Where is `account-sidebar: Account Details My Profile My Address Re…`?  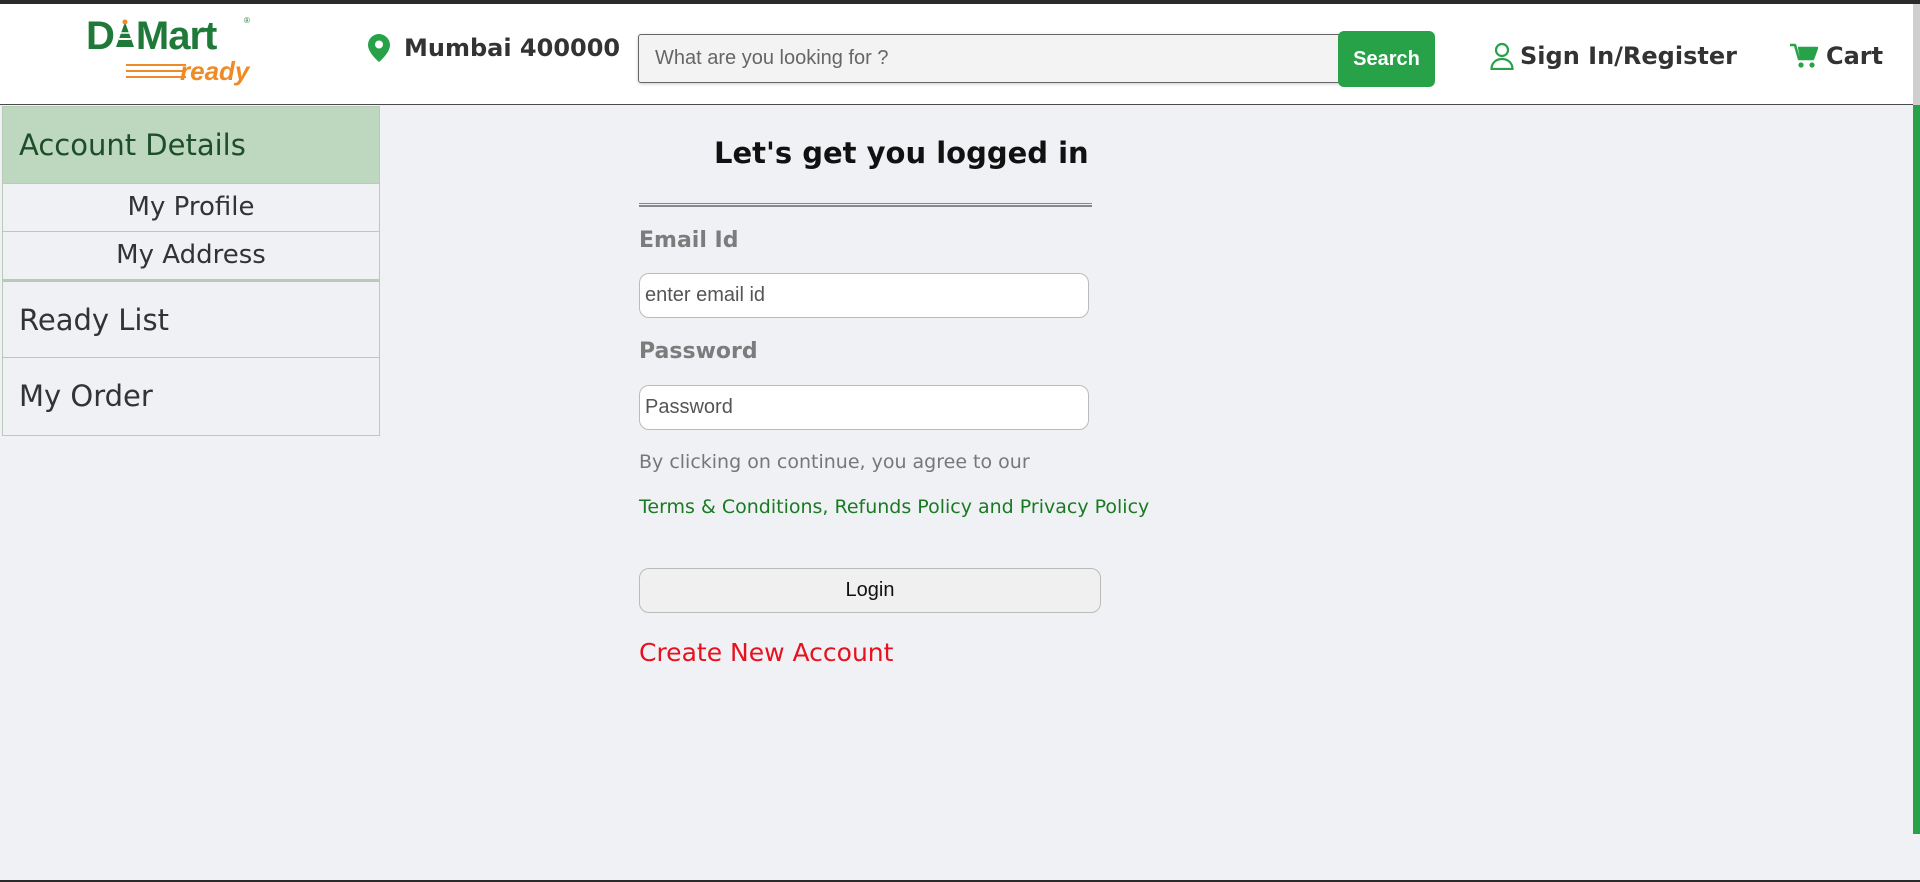
account-sidebar: Account Details My Profile My Address Re… is located at coordinates (191, 271).